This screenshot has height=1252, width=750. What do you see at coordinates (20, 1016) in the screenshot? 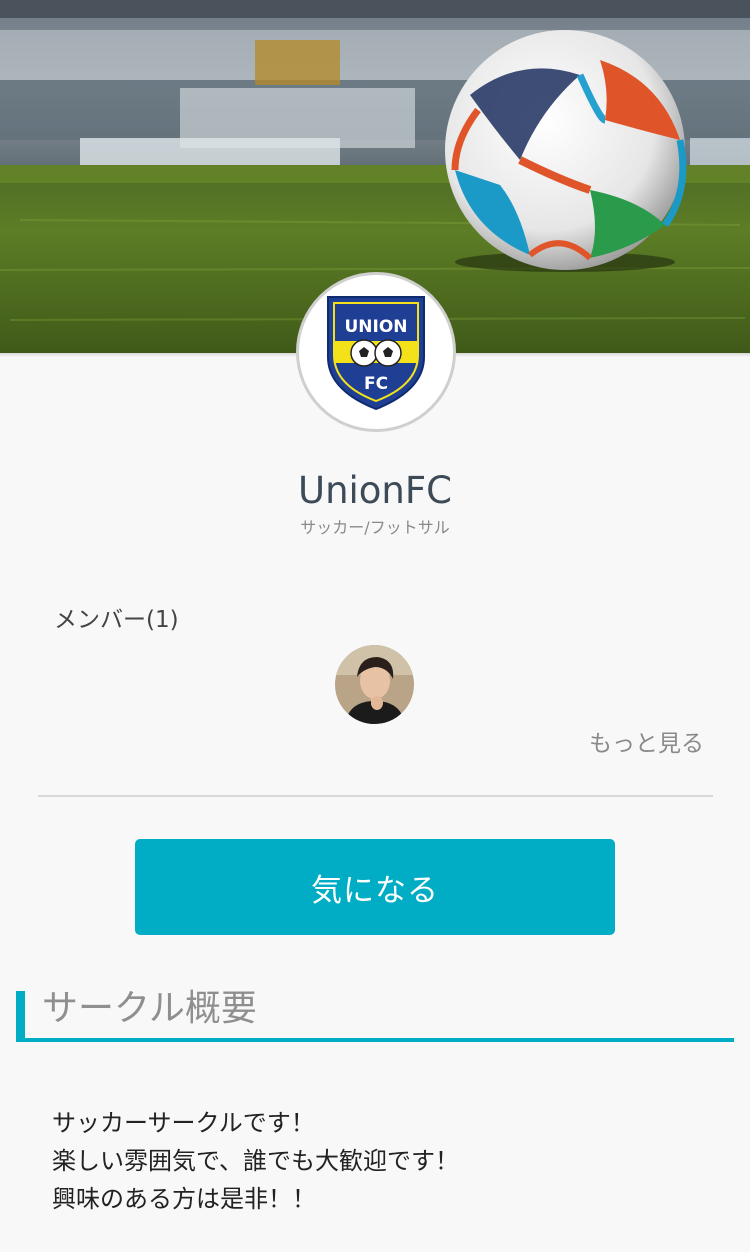
I see `section-accent-bar` at bounding box center [20, 1016].